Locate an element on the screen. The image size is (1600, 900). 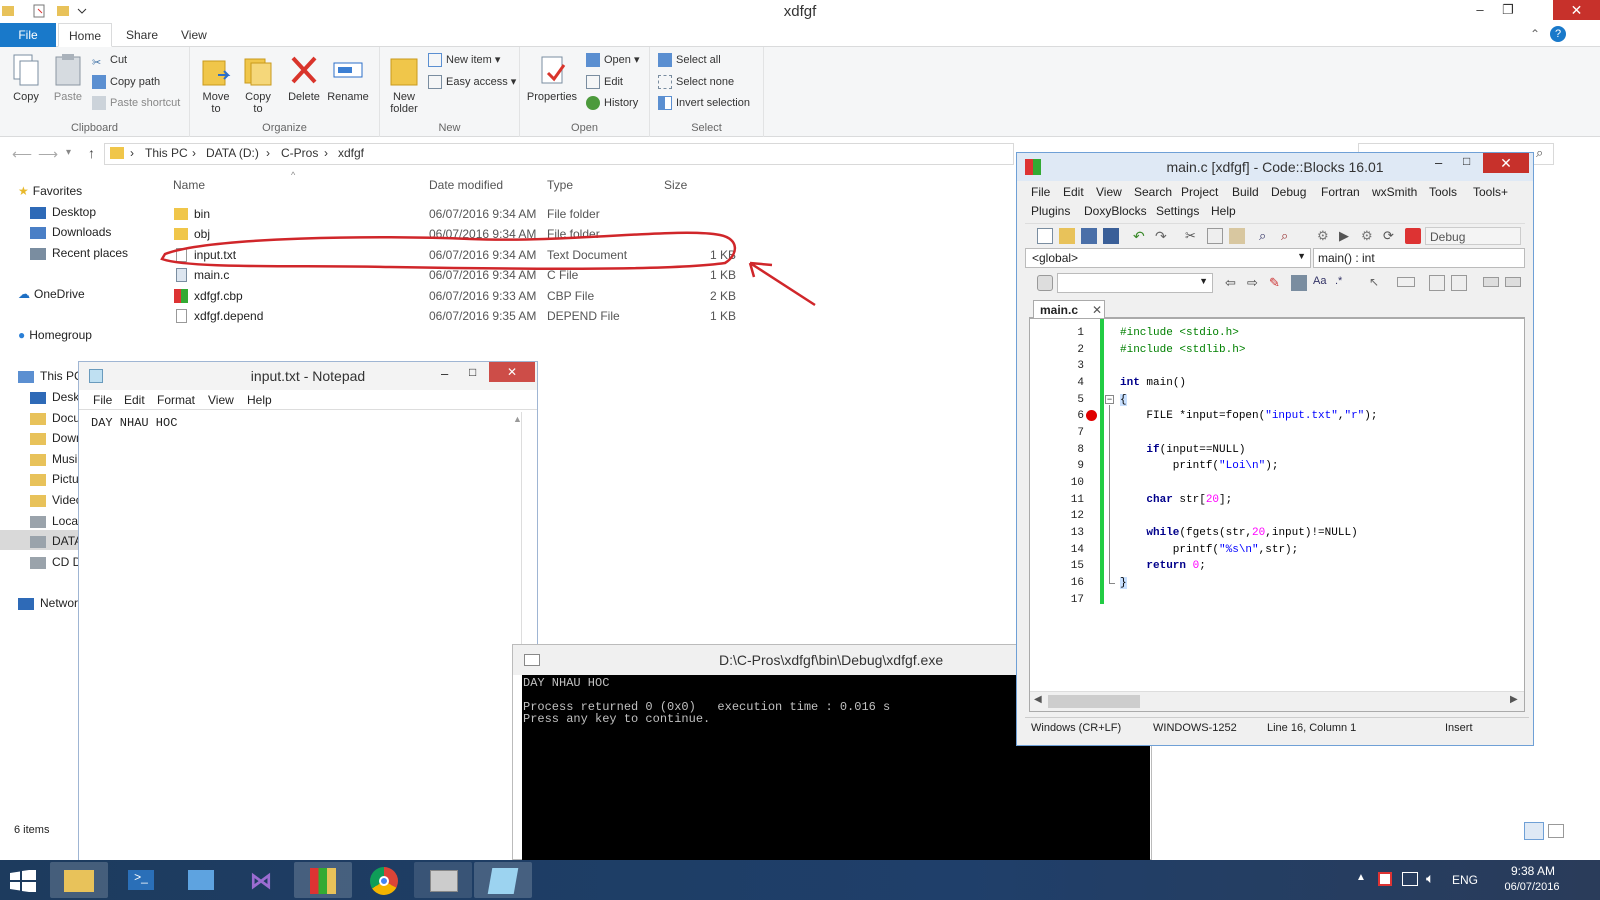
copy-path-button: Copy path is located at coordinates (126, 82).